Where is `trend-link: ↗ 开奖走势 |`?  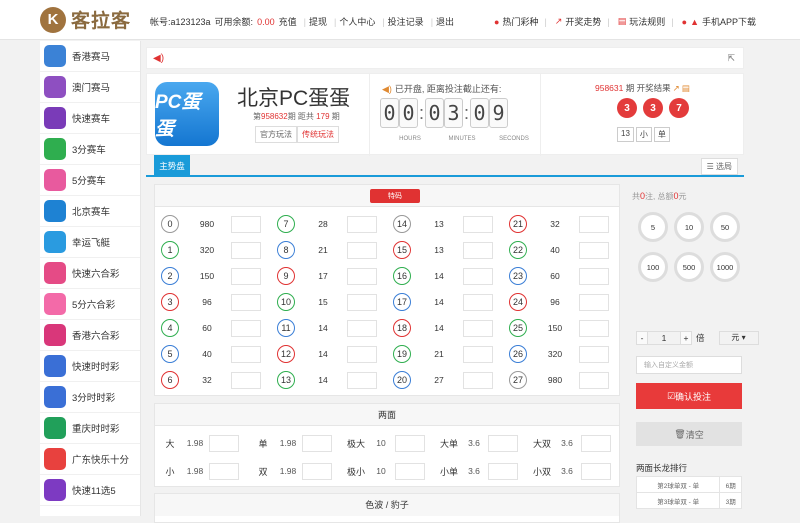 trend-link: ↗ 开奖走势 | is located at coordinates (582, 21).